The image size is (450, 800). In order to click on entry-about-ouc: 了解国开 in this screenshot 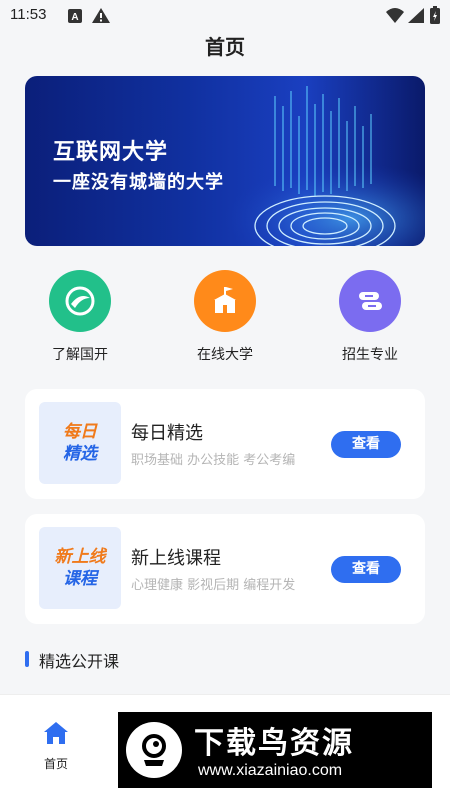, I will do `click(80, 317)`.